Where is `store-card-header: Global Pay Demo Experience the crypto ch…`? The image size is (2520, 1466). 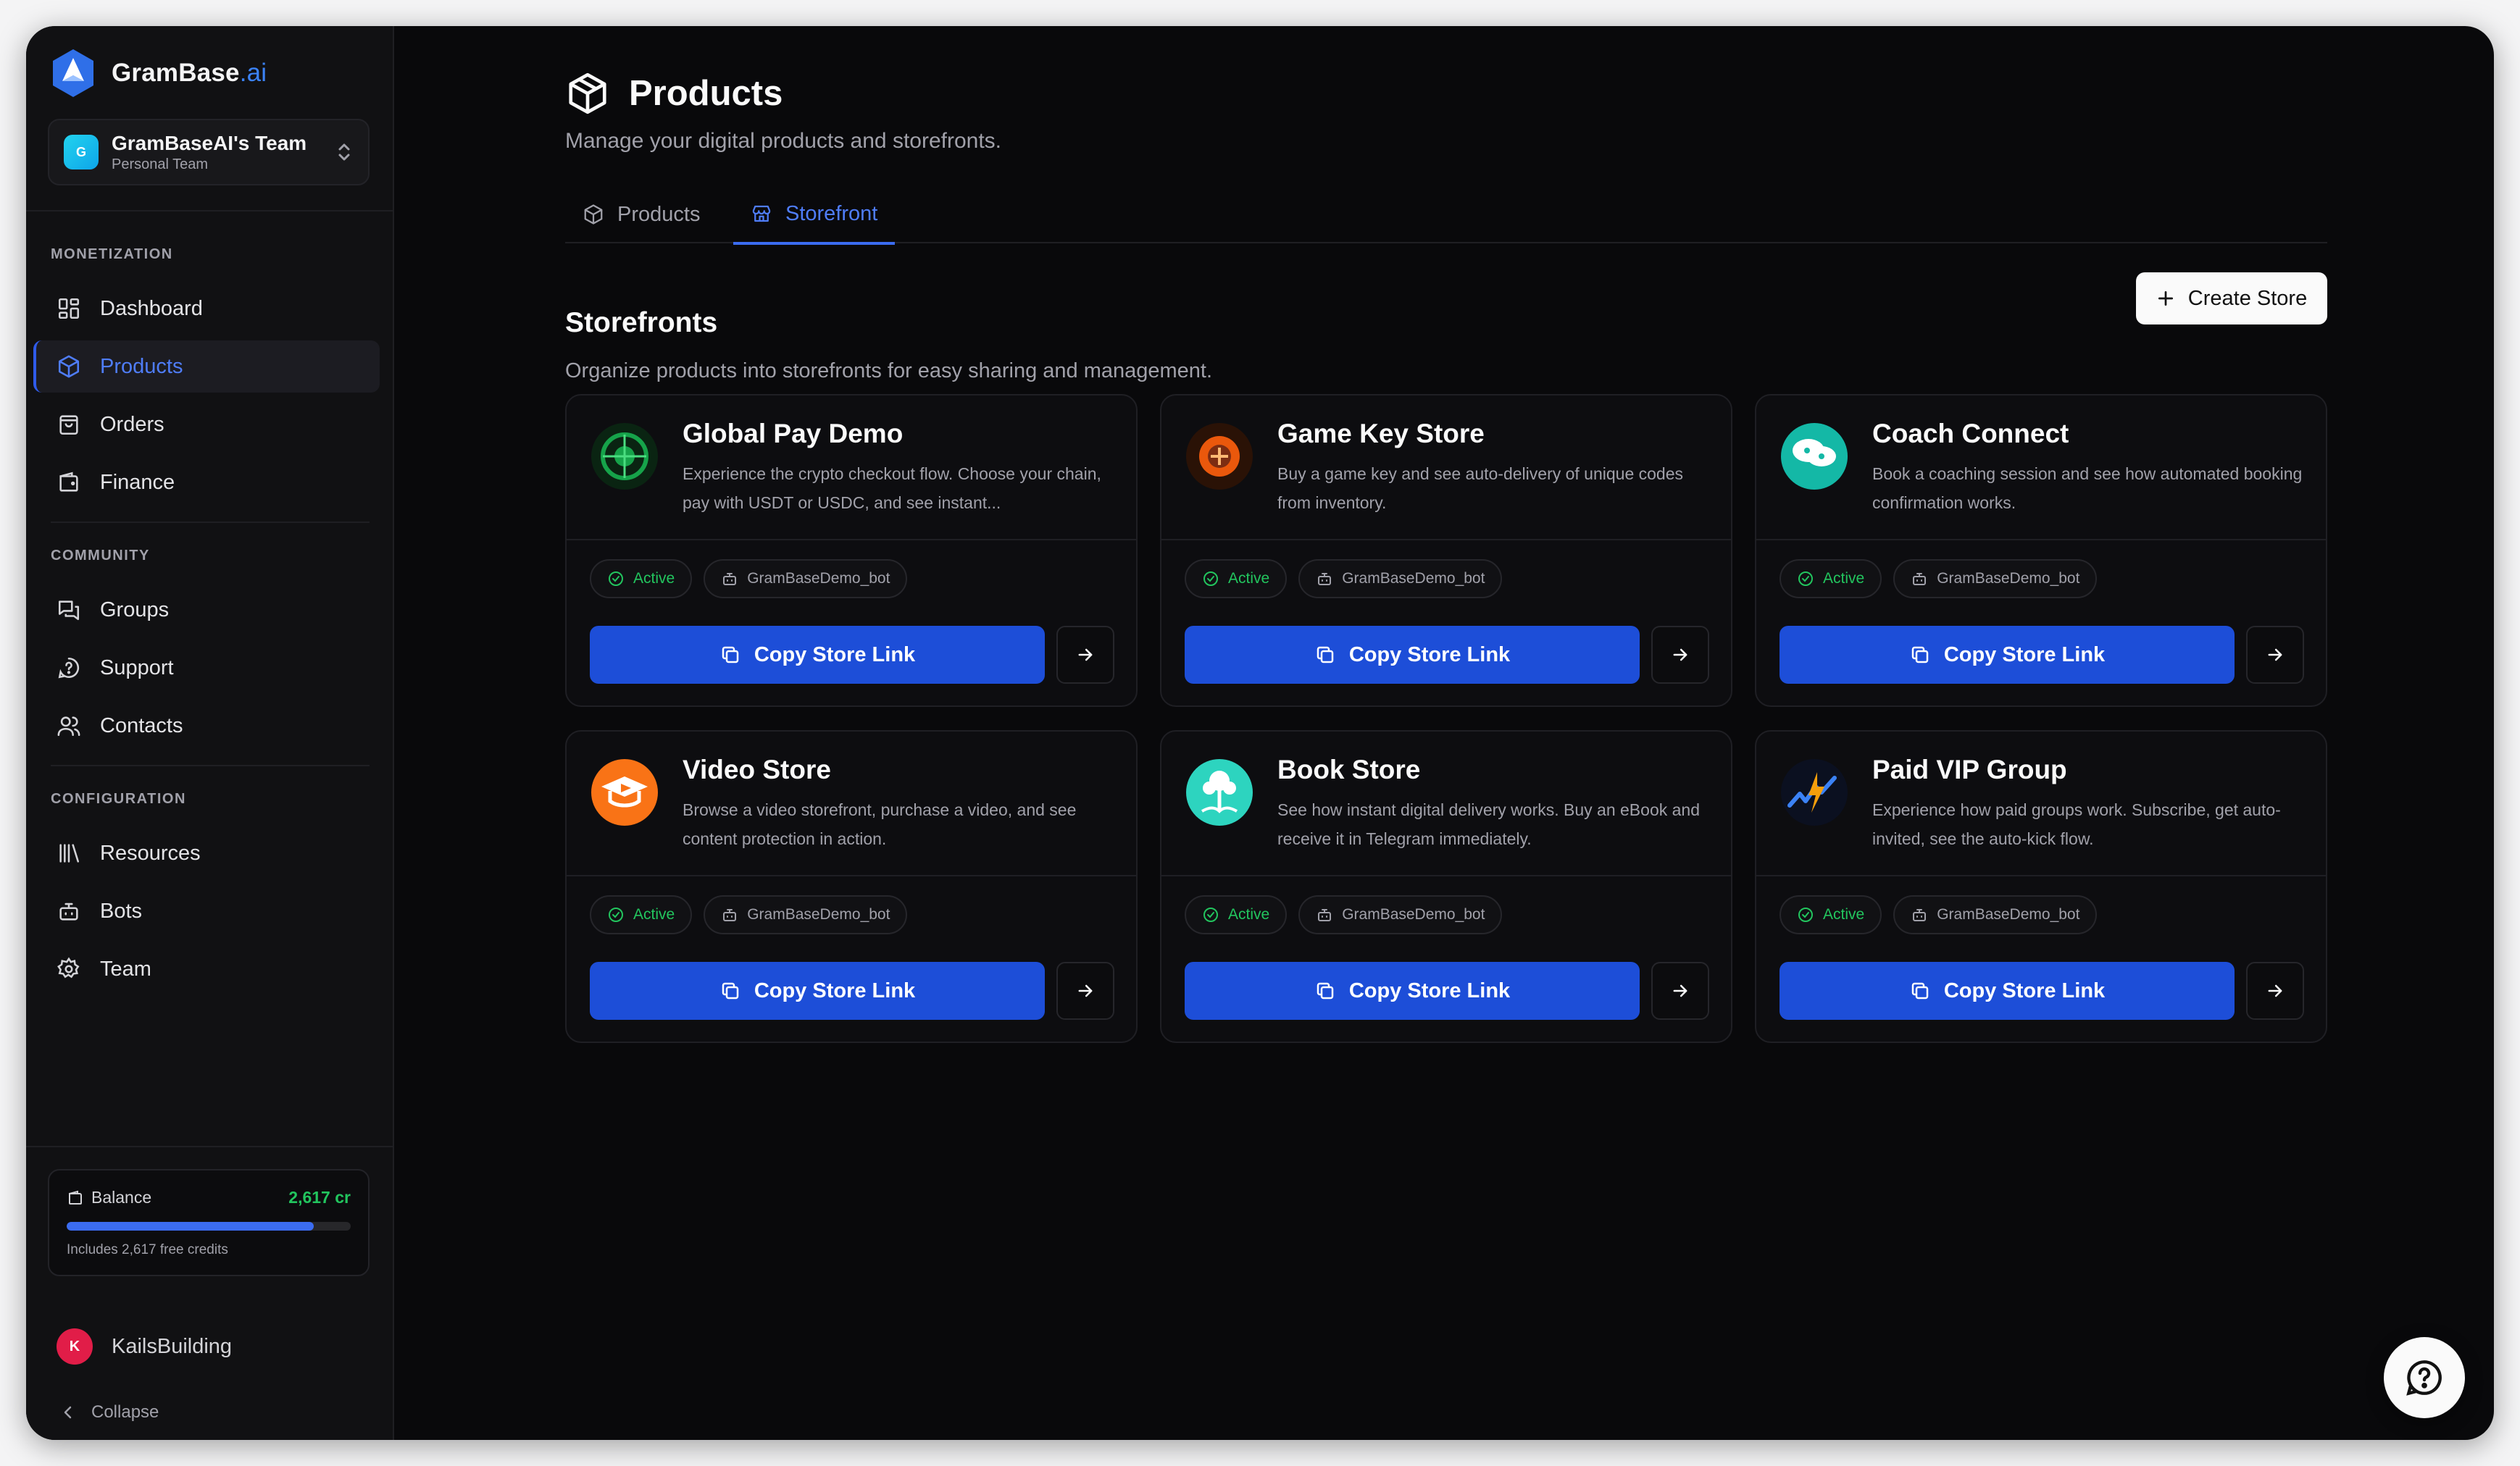
store-card-header: Global Pay Demo Experience the crypto ch… is located at coordinates (851, 468).